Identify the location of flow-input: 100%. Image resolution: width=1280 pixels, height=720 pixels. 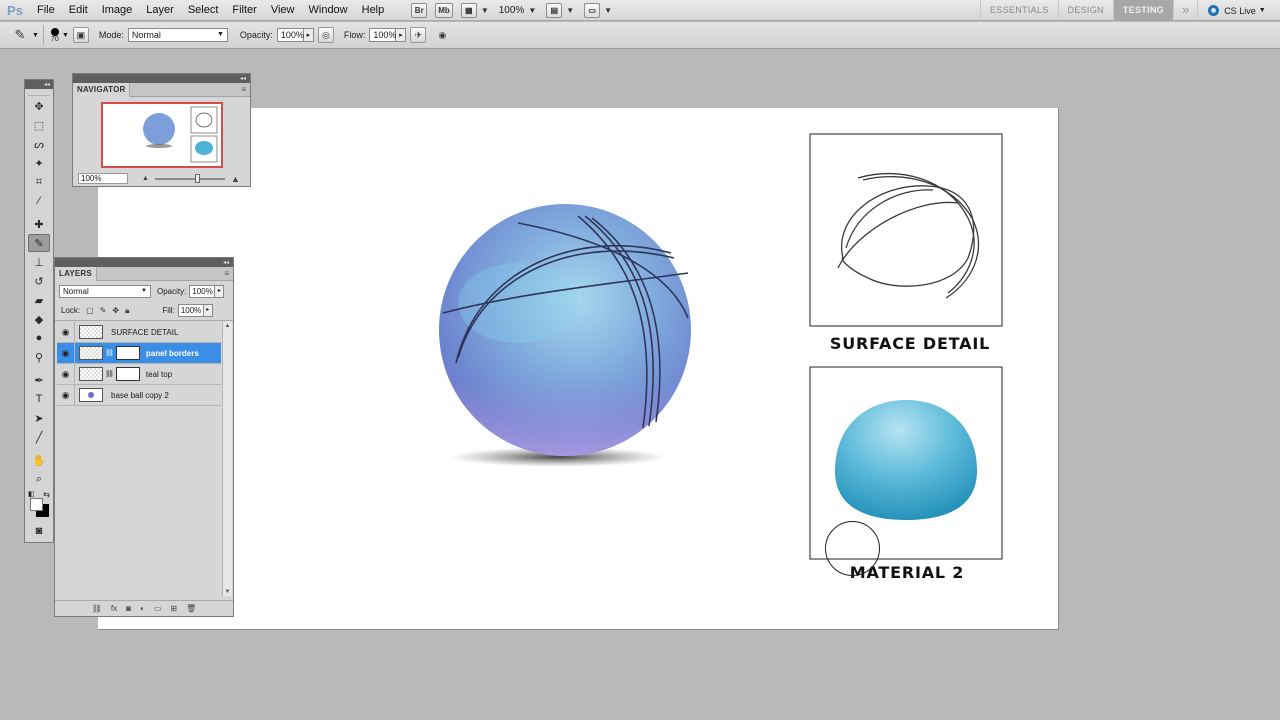
(382, 35).